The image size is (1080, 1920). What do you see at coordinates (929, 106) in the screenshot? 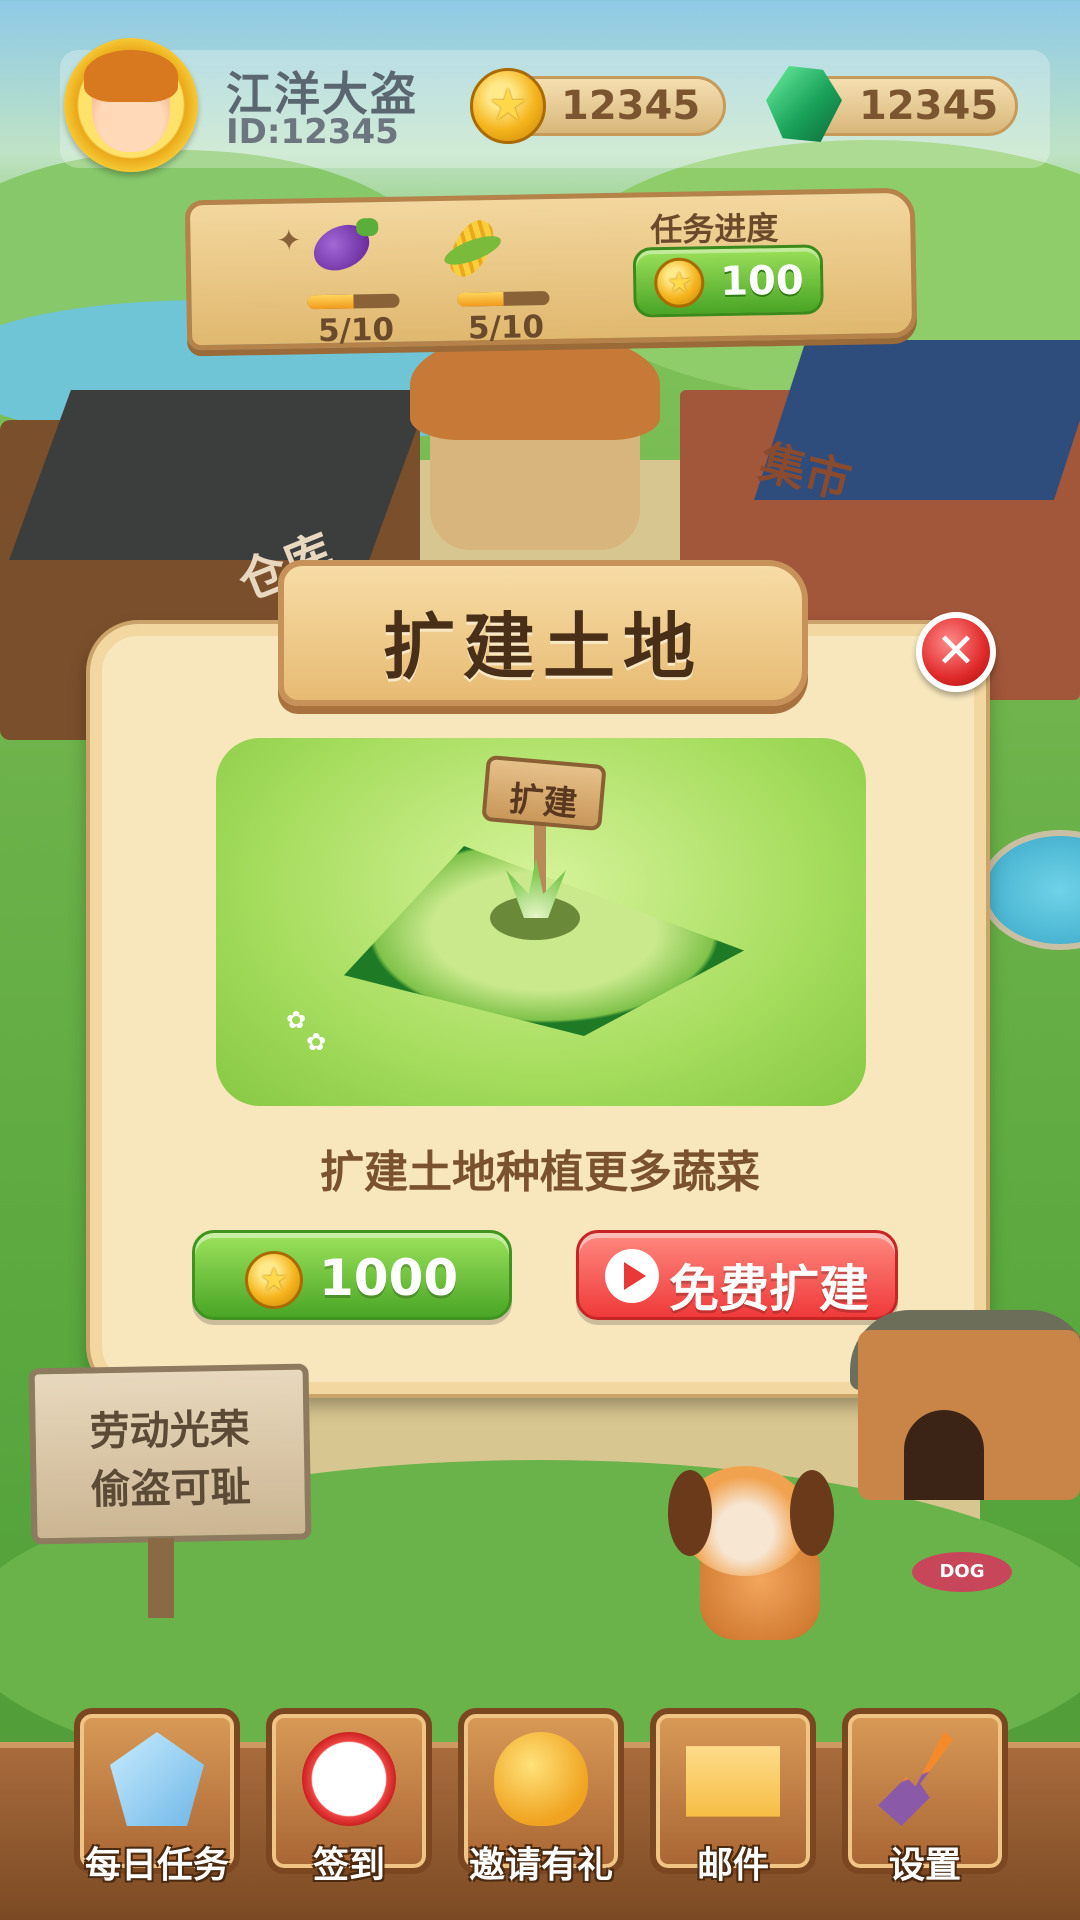
I see `gem-balance-value: 12345` at bounding box center [929, 106].